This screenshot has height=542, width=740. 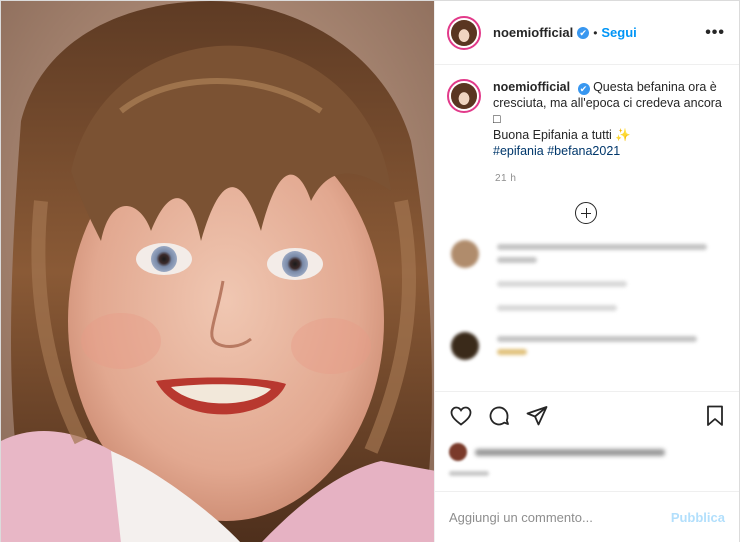 I want to click on caption-line2: Buona Epifania a tutti, so click(x=552, y=135).